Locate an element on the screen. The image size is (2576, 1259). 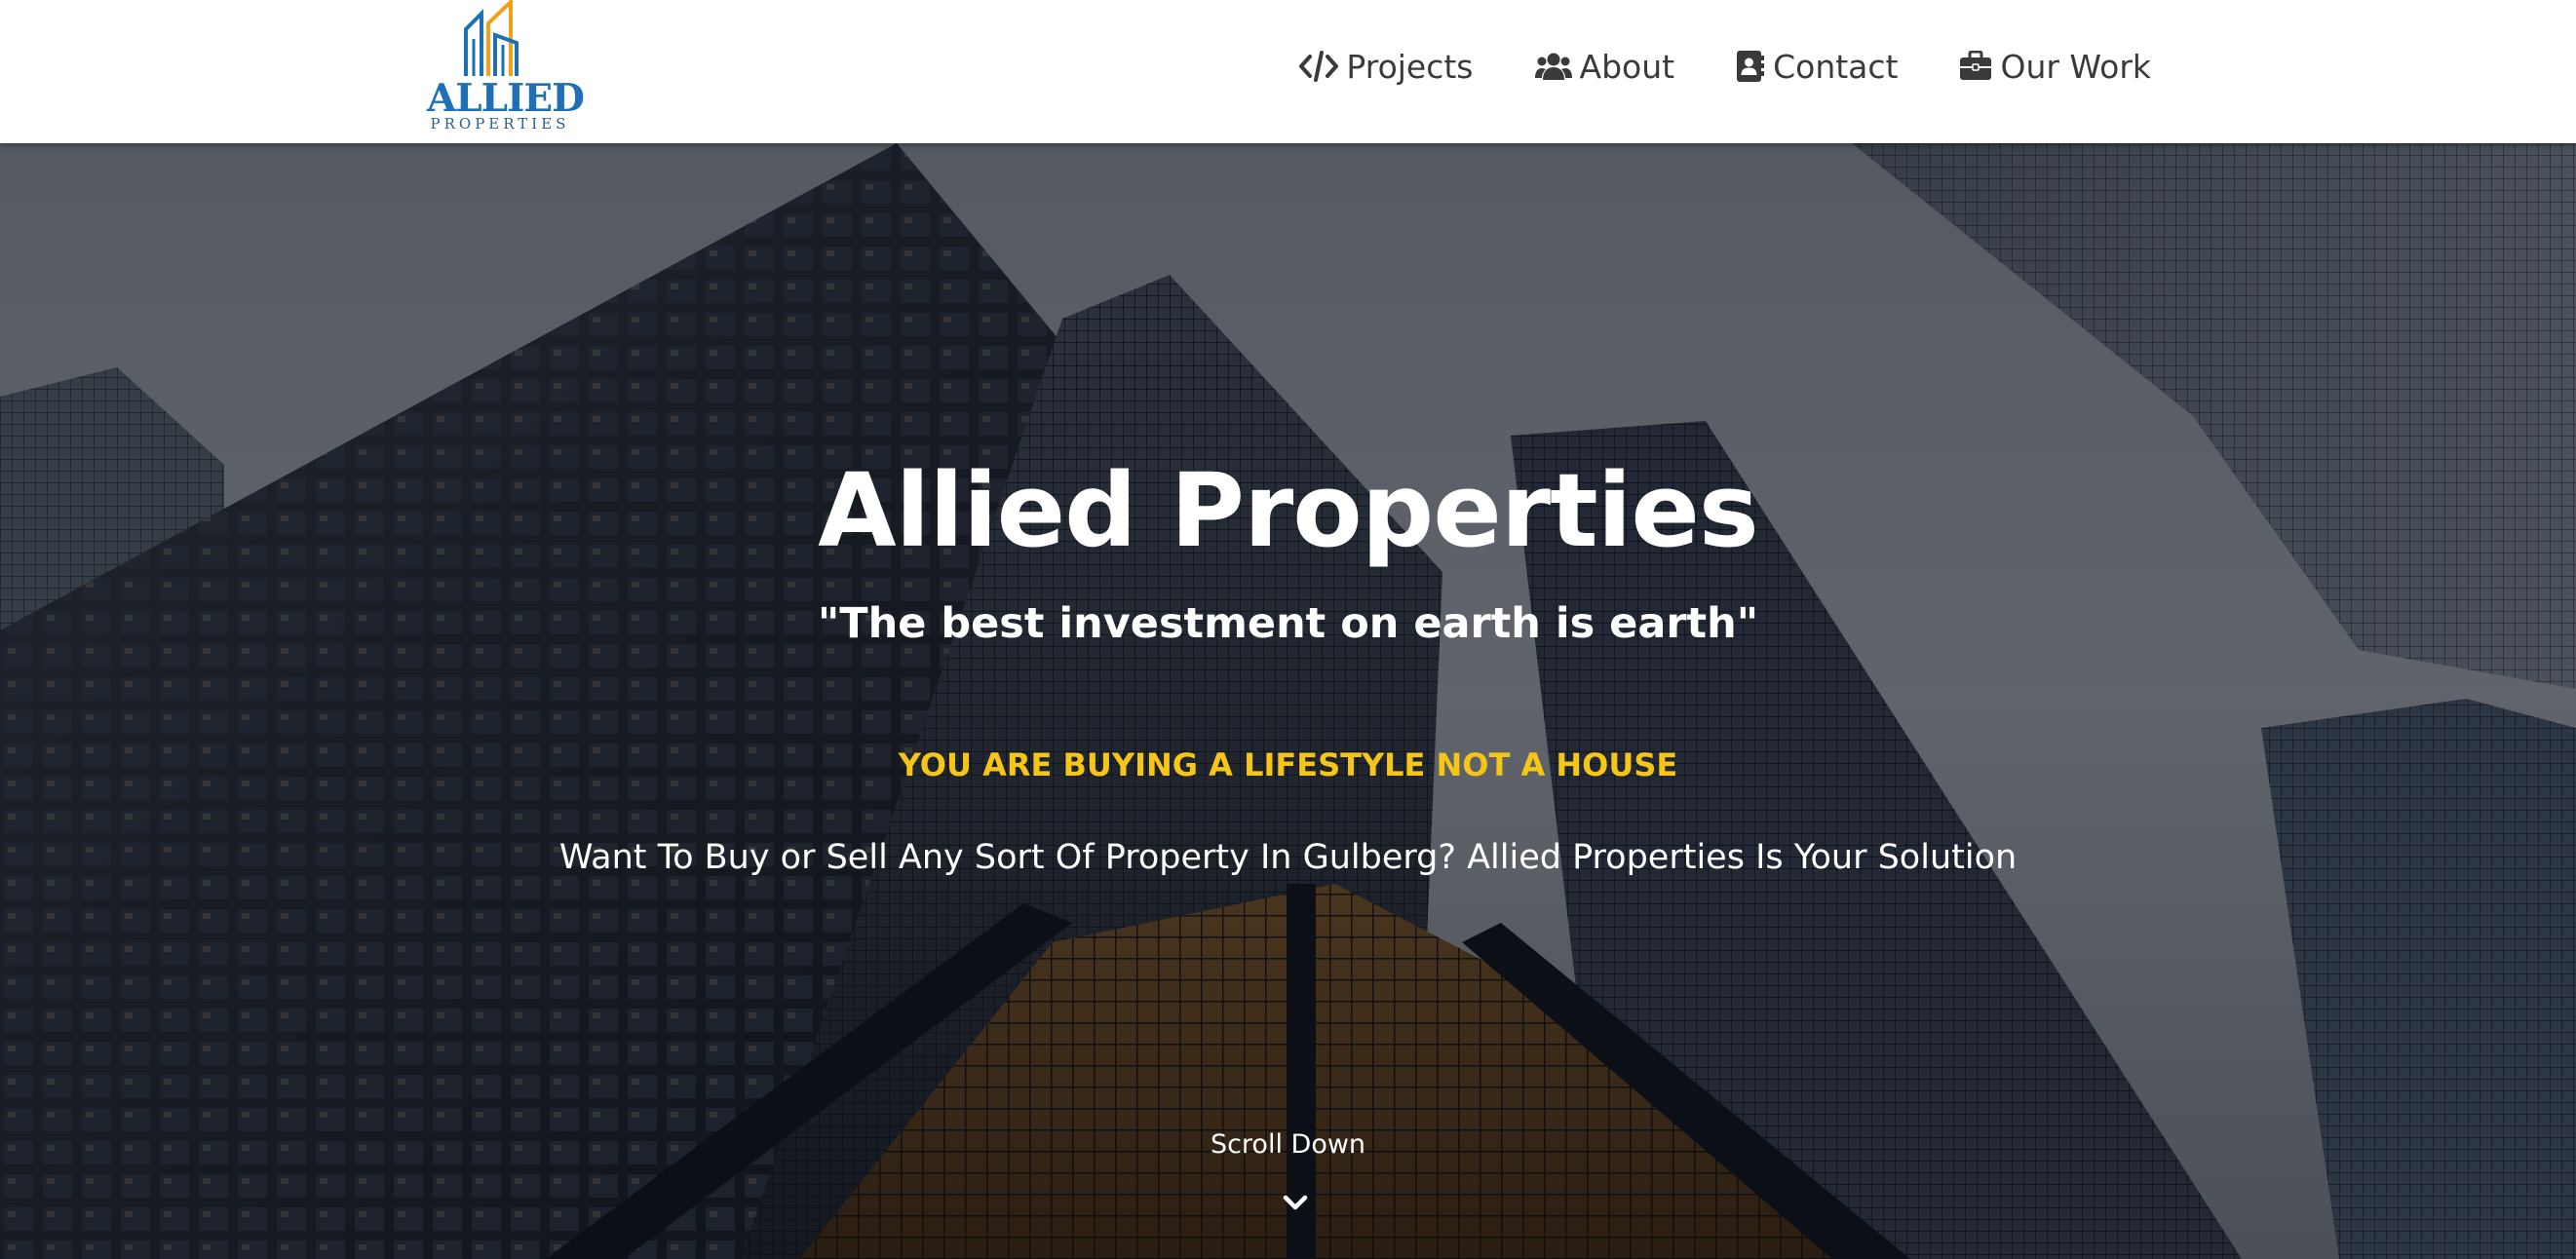
briefcase-icon is located at coordinates (1975, 66).